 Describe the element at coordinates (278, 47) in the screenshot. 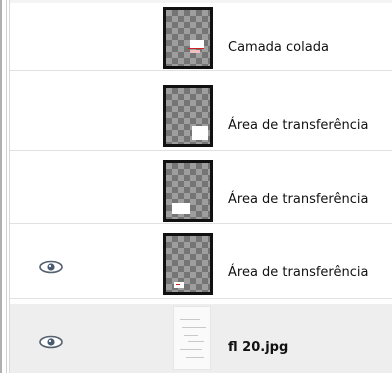

I see `layer-name: Camada colada` at that location.